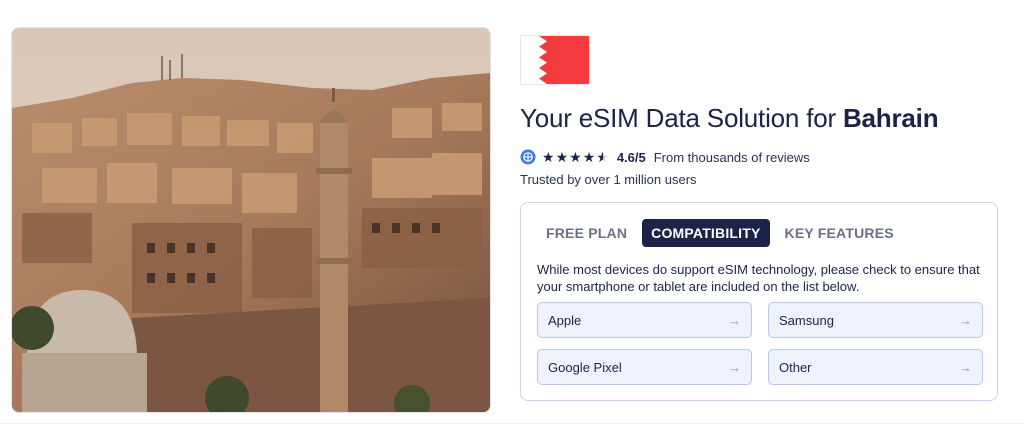 Image resolution: width=1024 pixels, height=424 pixels. Describe the element at coordinates (875, 320) in the screenshot. I see `device-samsung-button: Samsung →` at that location.